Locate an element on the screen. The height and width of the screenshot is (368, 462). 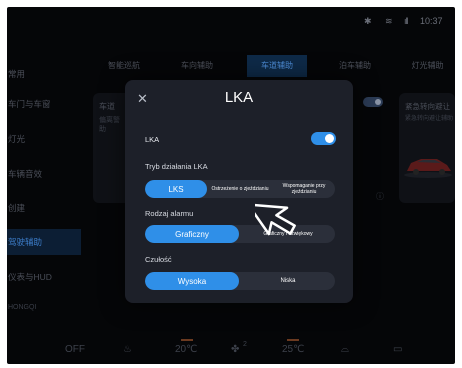
brand-logo: HONGQI is located at coordinates (22, 307).